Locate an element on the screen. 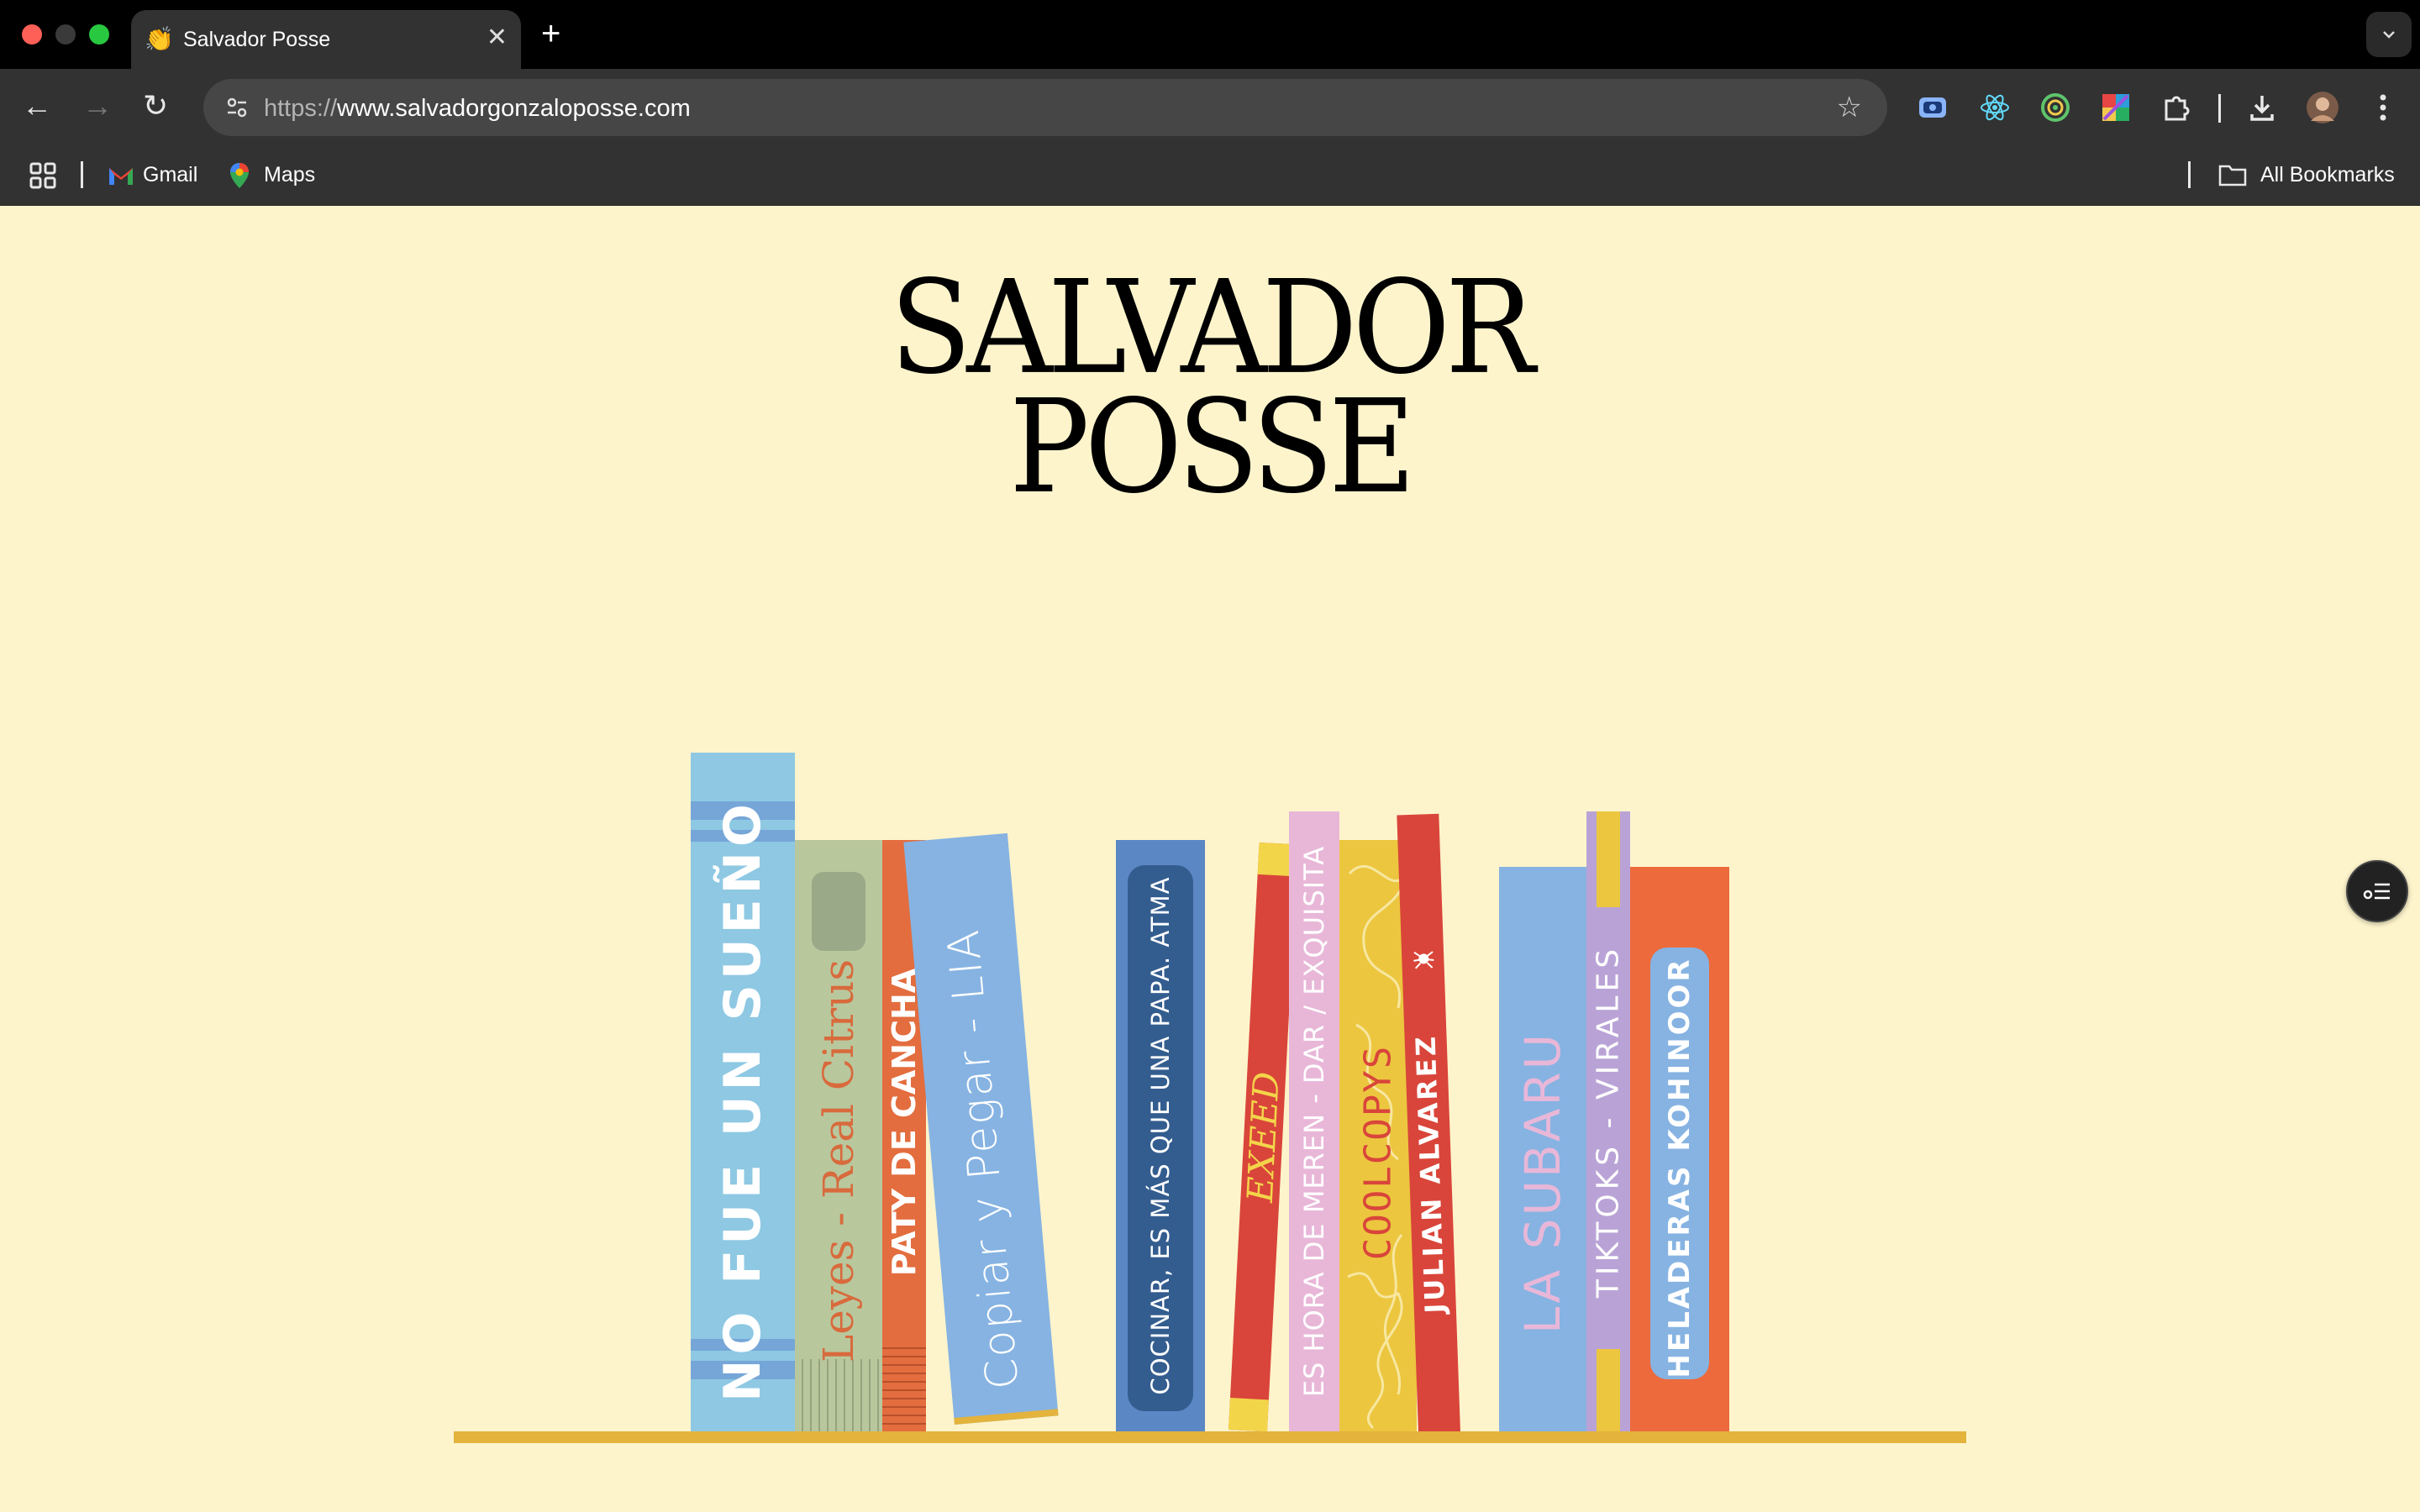 Image resolution: width=2420 pixels, height=1512 pixels. address-bar: https://www.salvadorgonzaloposse.com ☆ is located at coordinates (1045, 107).